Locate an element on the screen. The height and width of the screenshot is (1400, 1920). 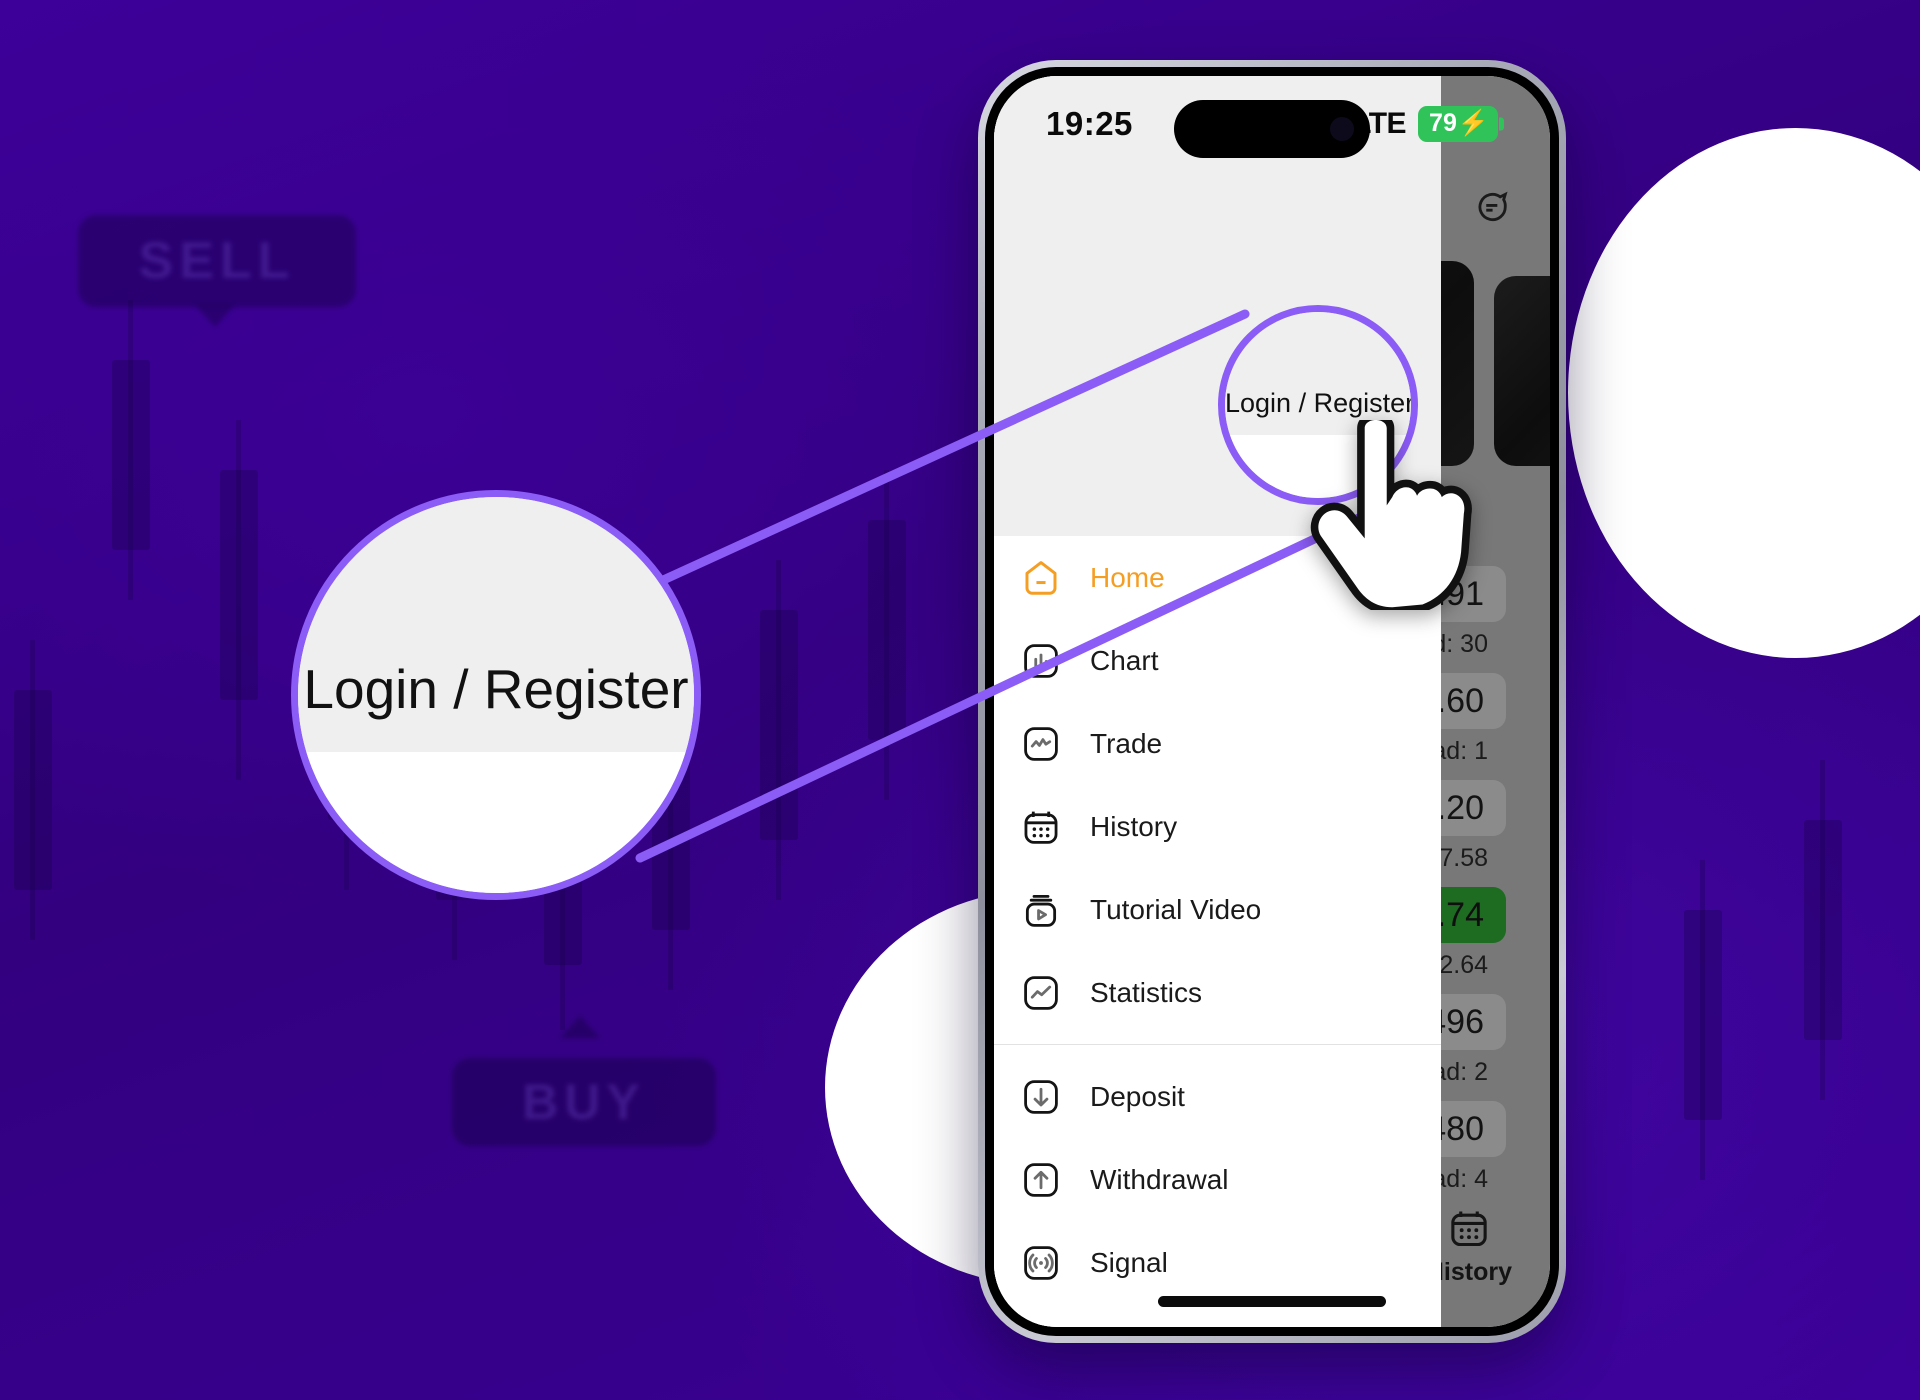
trade-pulse-icon is located at coordinates (1041, 744).